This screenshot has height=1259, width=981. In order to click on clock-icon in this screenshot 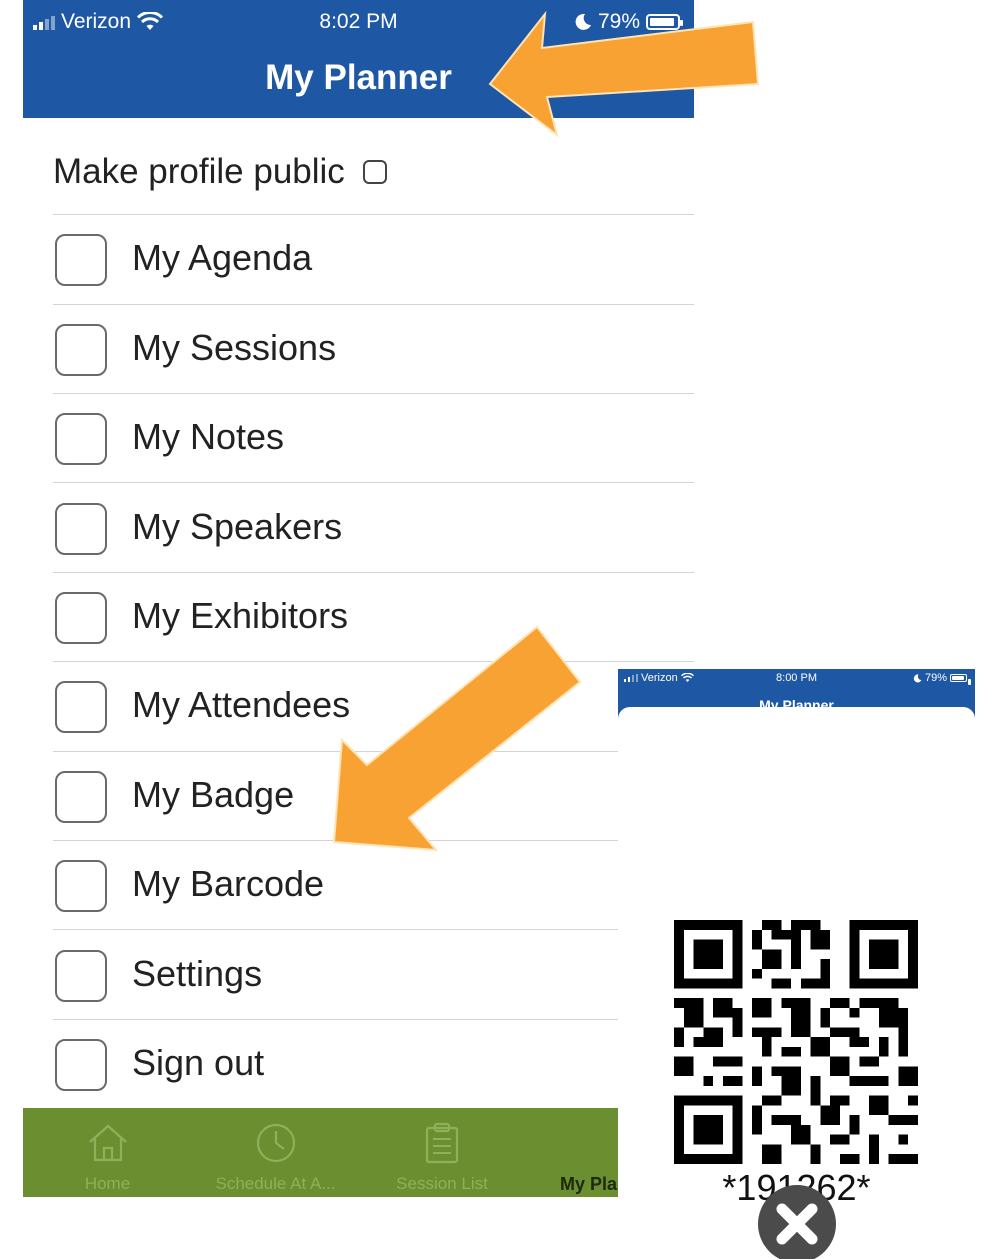, I will do `click(275, 1143)`.